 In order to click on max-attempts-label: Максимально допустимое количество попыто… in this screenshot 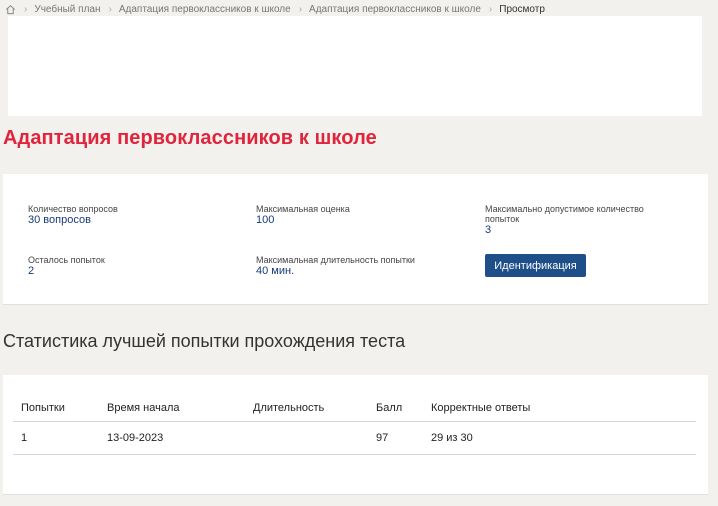, I will do `click(564, 214)`.